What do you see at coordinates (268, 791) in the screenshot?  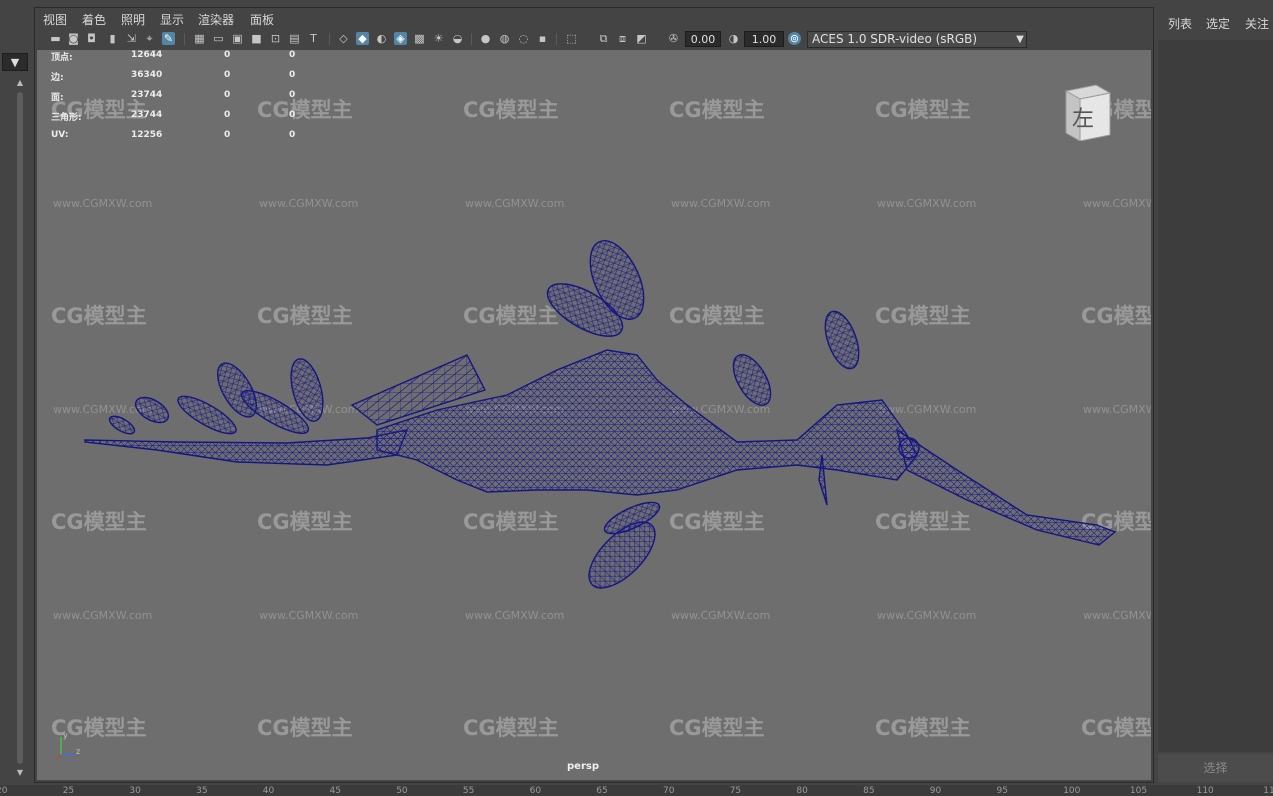 I see `timeline-tick-label: 40` at bounding box center [268, 791].